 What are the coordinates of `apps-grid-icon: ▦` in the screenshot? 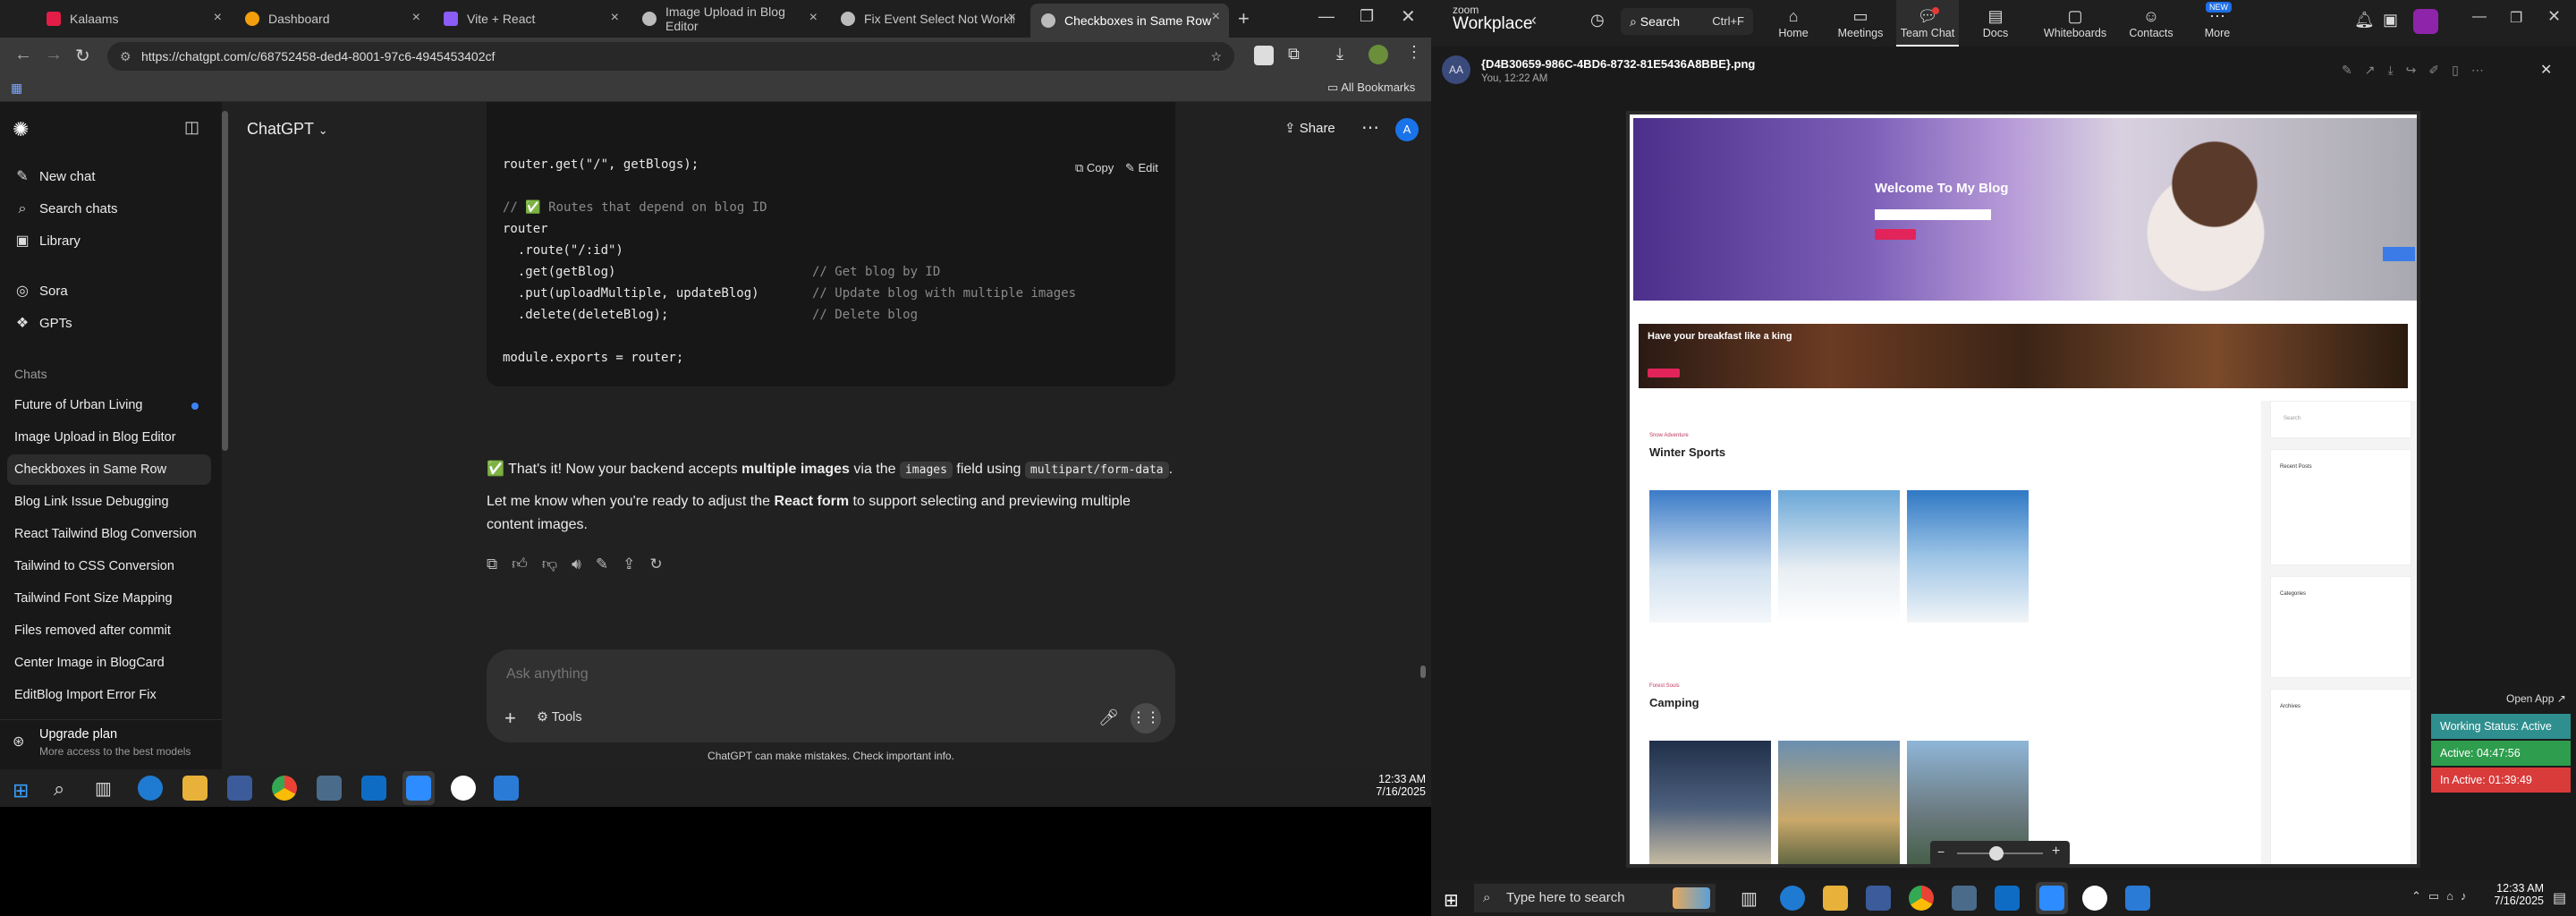 It's located at (16, 88).